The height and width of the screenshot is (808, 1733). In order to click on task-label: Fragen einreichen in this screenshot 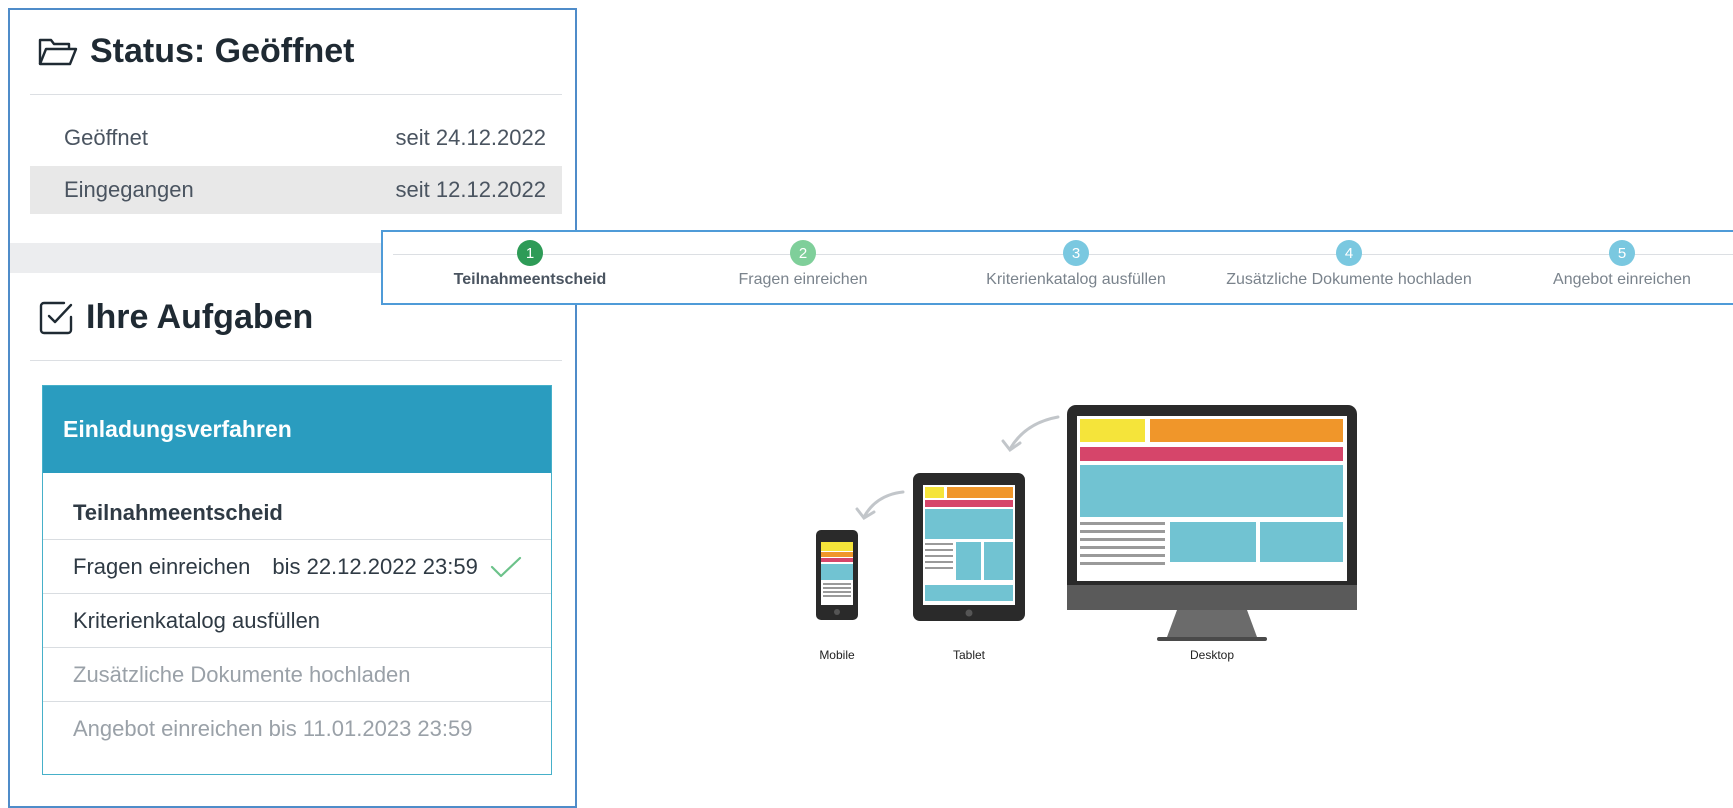, I will do `click(162, 566)`.